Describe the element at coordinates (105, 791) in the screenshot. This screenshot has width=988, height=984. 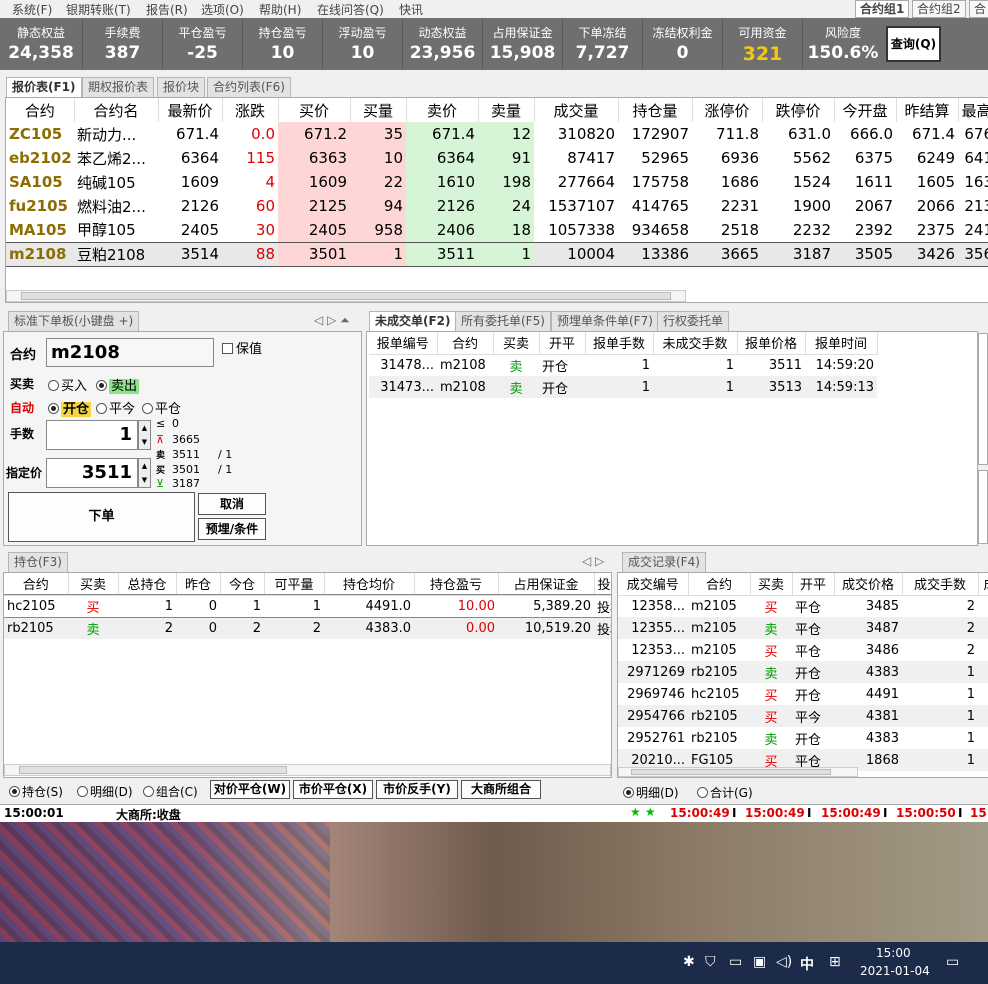
I see `detail-view-radio: 明细(D)` at that location.